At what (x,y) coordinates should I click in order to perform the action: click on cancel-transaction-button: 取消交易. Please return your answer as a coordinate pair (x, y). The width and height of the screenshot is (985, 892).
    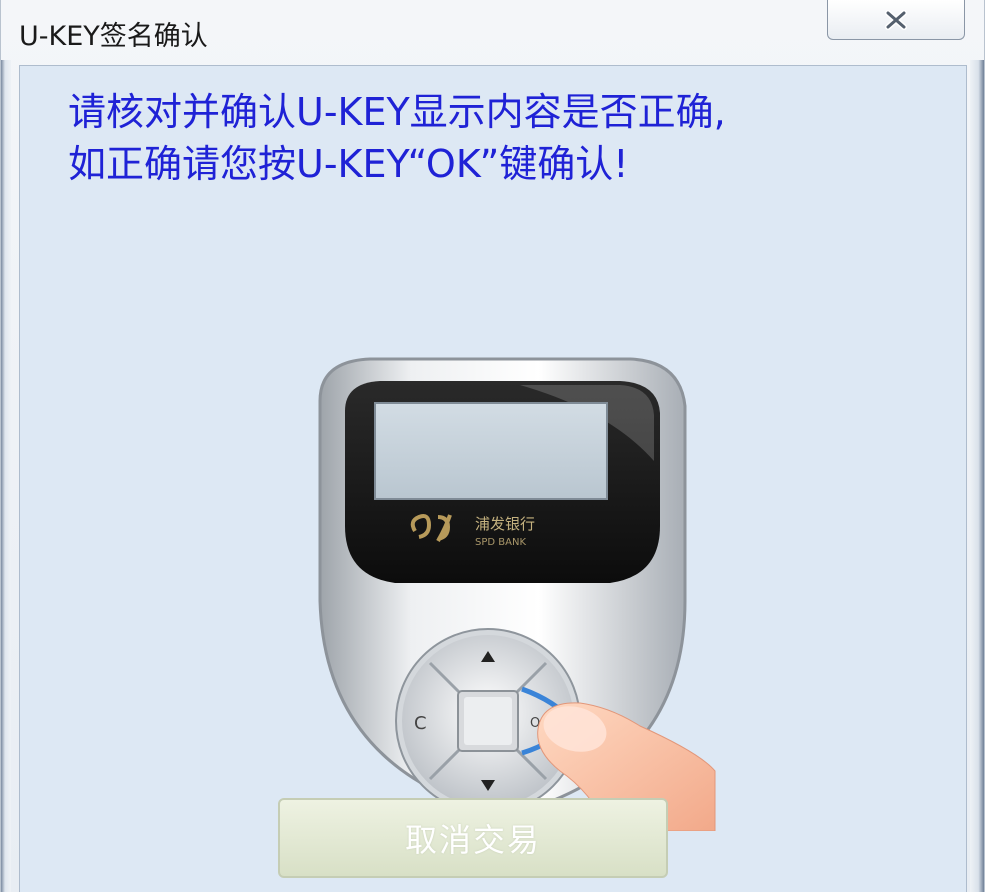
    Looking at the image, I should click on (473, 838).